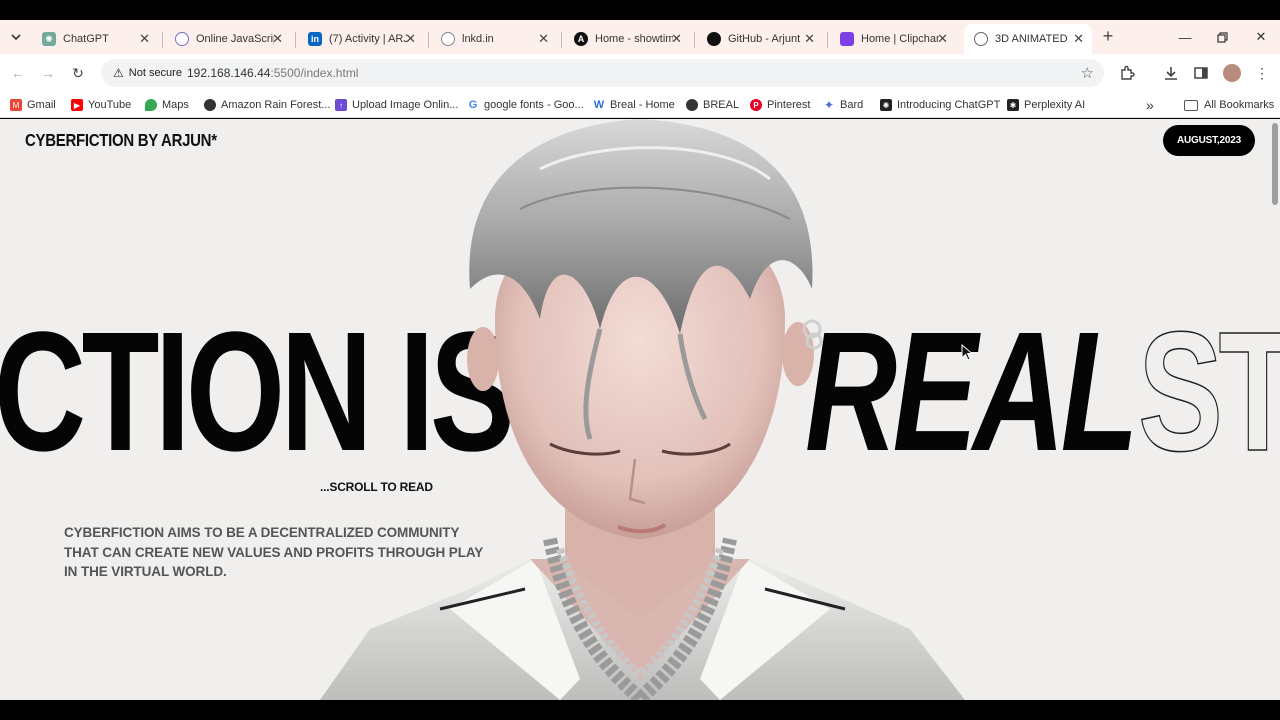 Image resolution: width=1280 pixels, height=720 pixels. What do you see at coordinates (175, 105) in the screenshot?
I see `bookmark-label: Maps` at bounding box center [175, 105].